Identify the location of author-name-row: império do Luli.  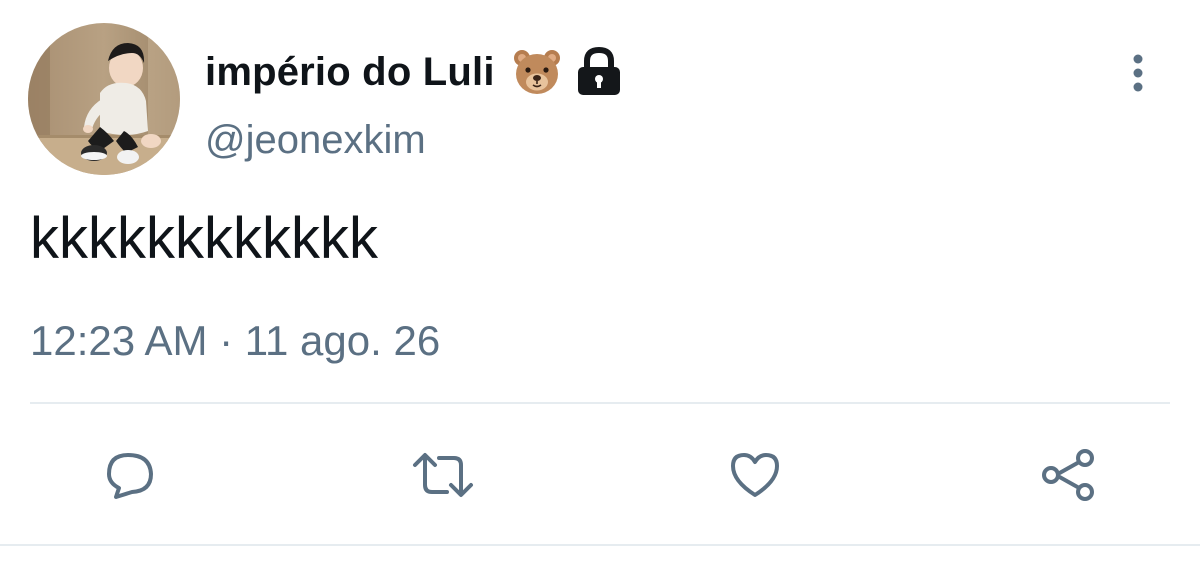
(414, 72).